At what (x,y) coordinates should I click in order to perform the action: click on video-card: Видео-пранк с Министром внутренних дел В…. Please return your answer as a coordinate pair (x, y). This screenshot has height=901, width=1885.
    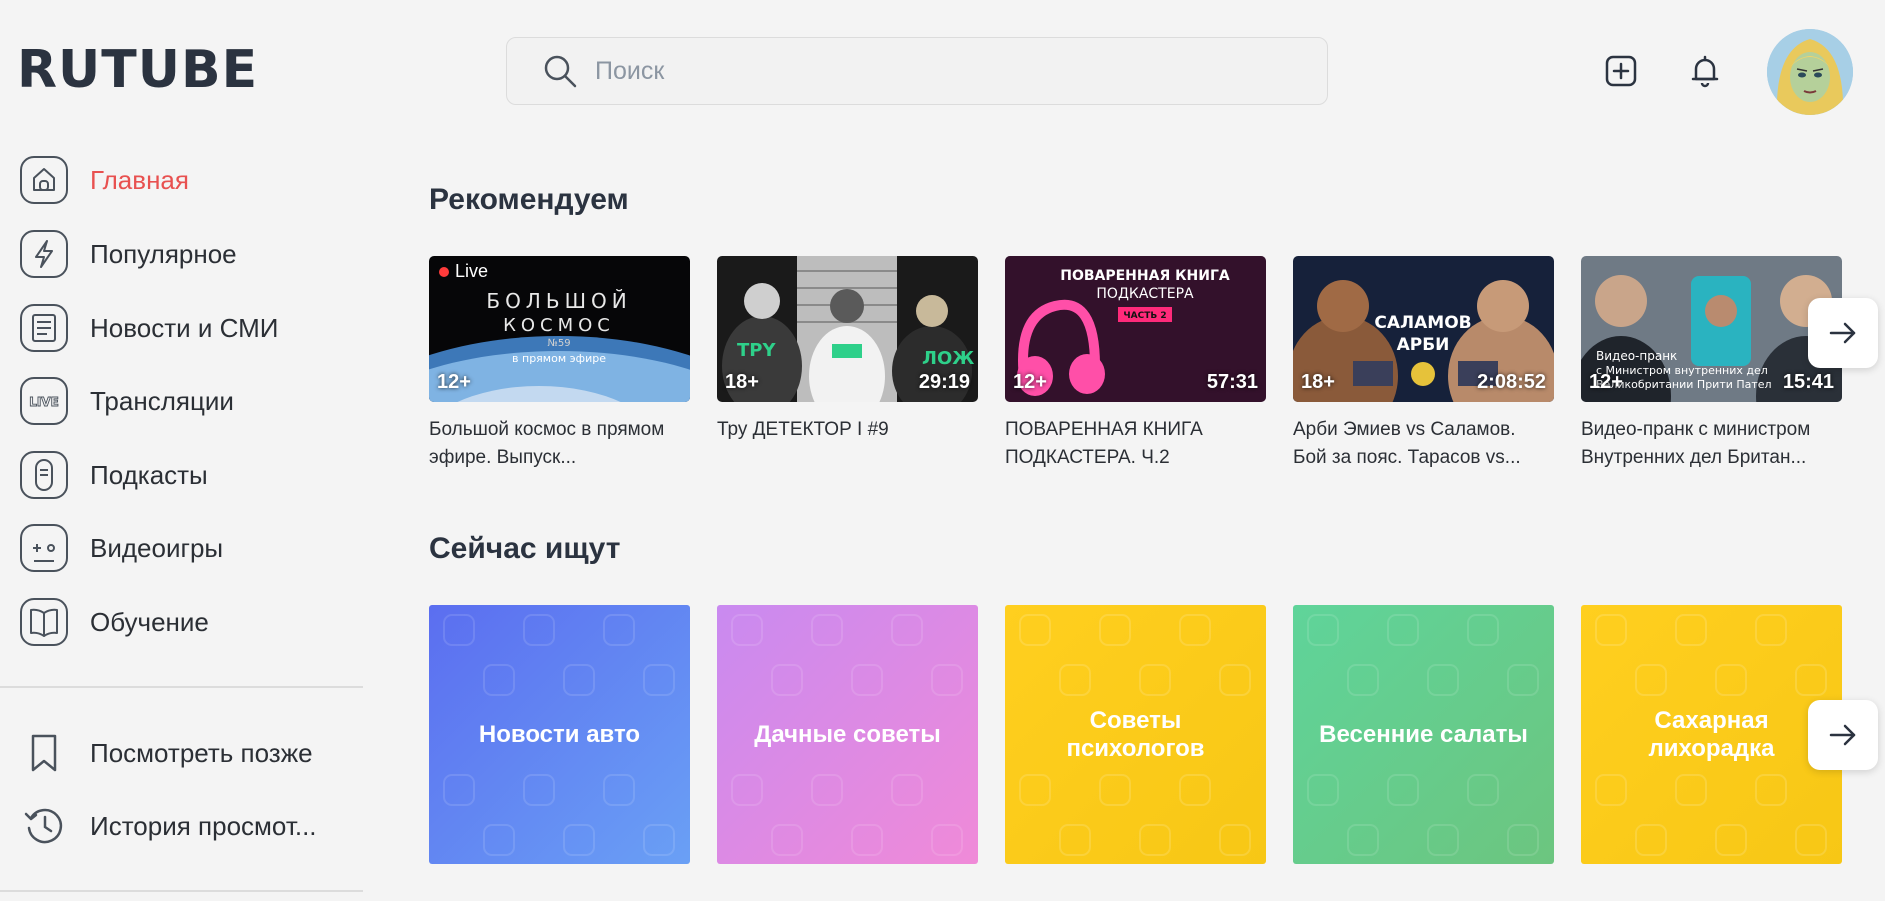
    Looking at the image, I should click on (1711, 364).